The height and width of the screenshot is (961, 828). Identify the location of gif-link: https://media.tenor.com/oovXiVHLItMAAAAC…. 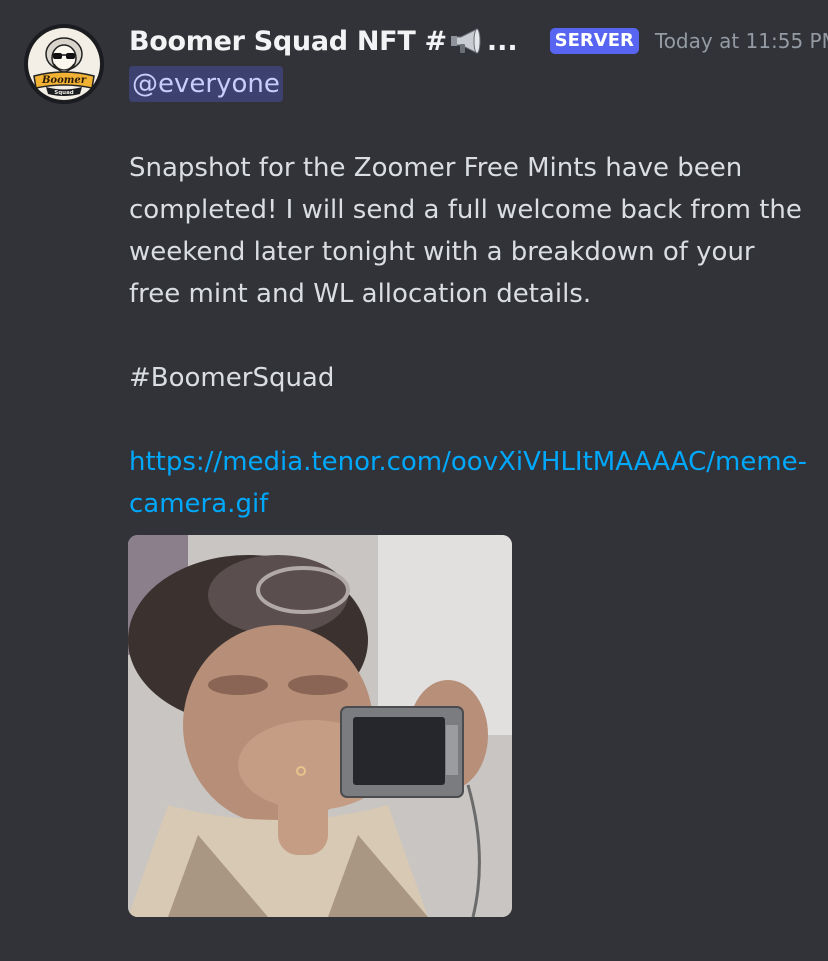
(468, 483).